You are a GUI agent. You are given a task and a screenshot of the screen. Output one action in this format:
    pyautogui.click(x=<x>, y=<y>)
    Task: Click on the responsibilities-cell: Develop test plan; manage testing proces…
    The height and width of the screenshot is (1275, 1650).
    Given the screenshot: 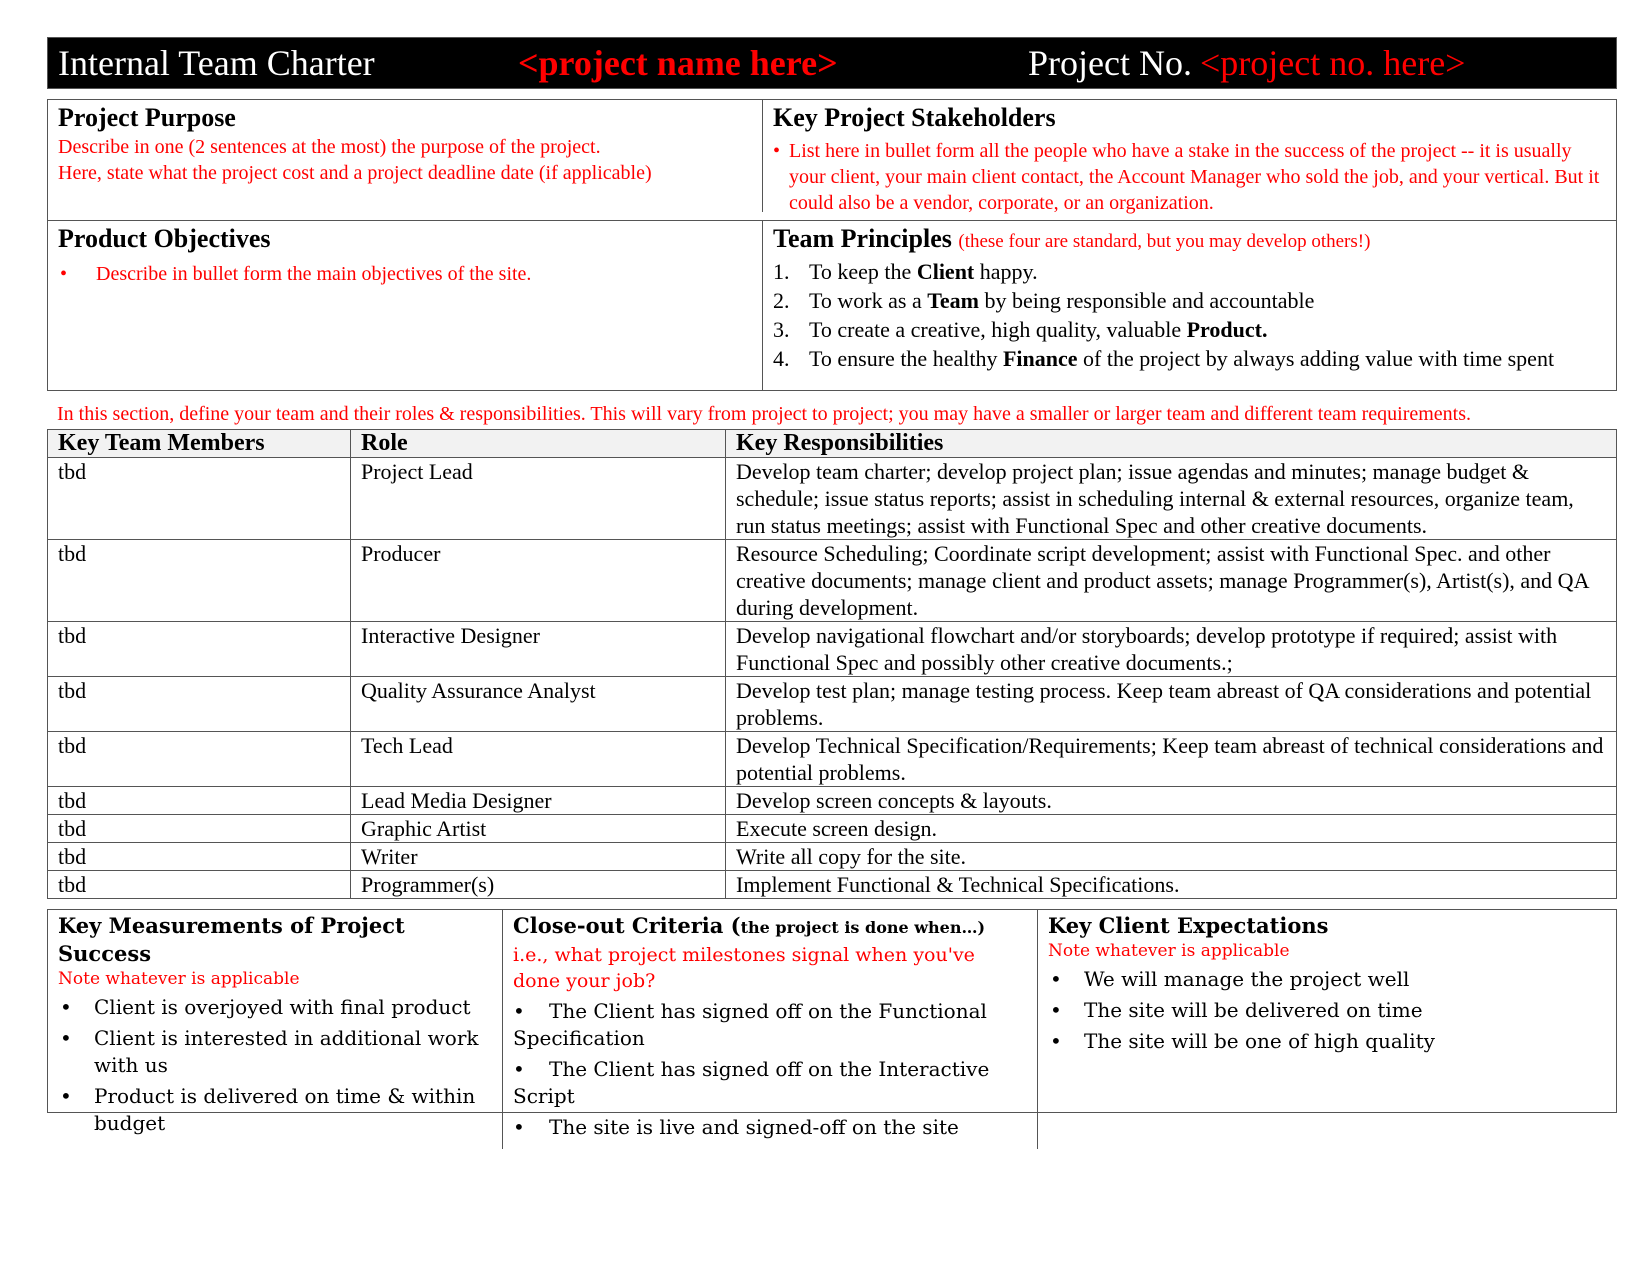 What is the action you would take?
    pyautogui.click(x=1171, y=704)
    